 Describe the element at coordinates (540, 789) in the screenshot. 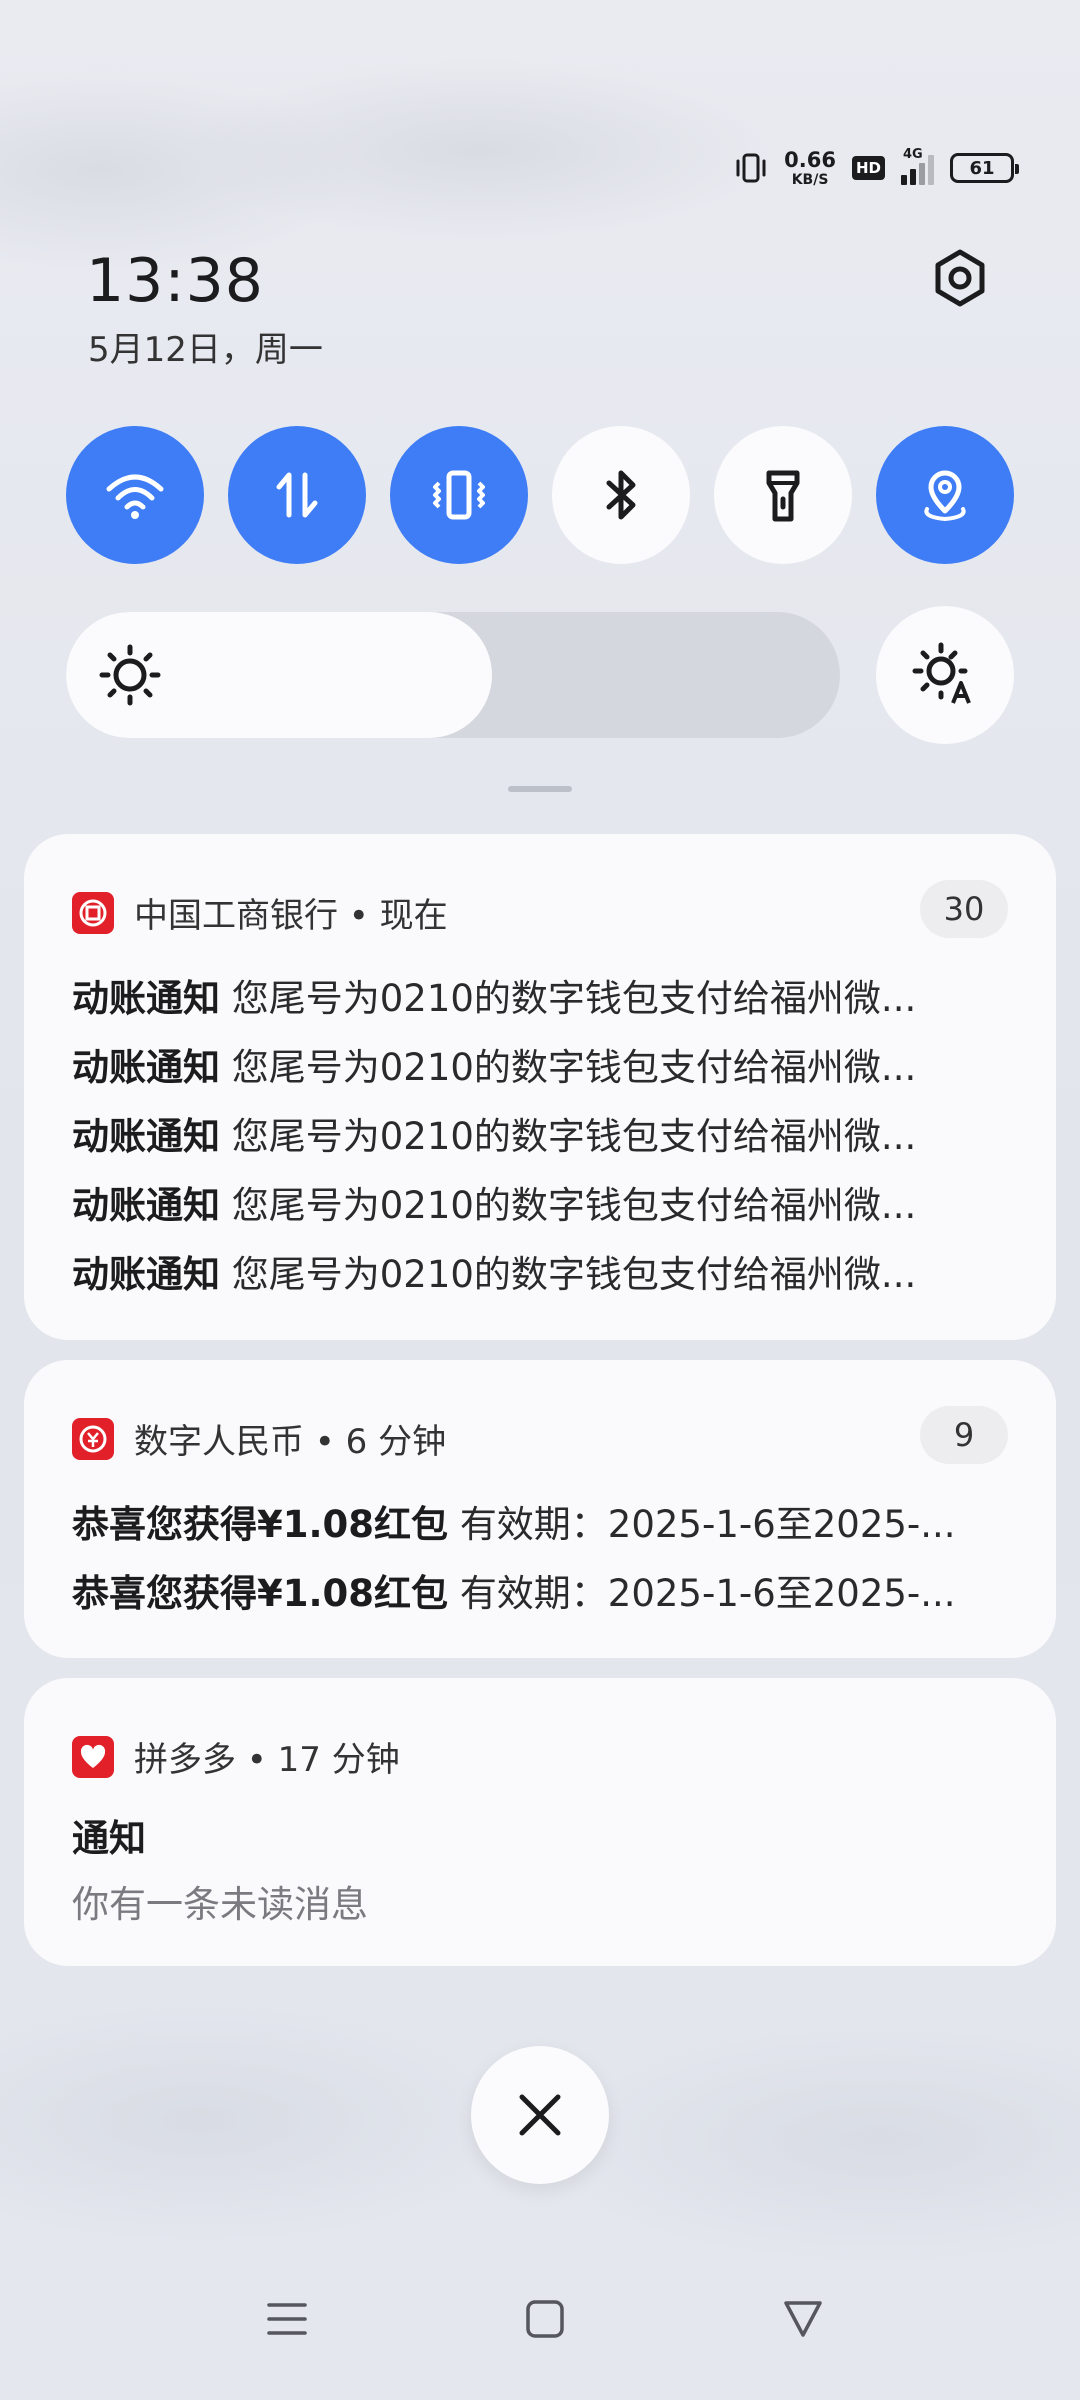

I see `drag-handle` at that location.